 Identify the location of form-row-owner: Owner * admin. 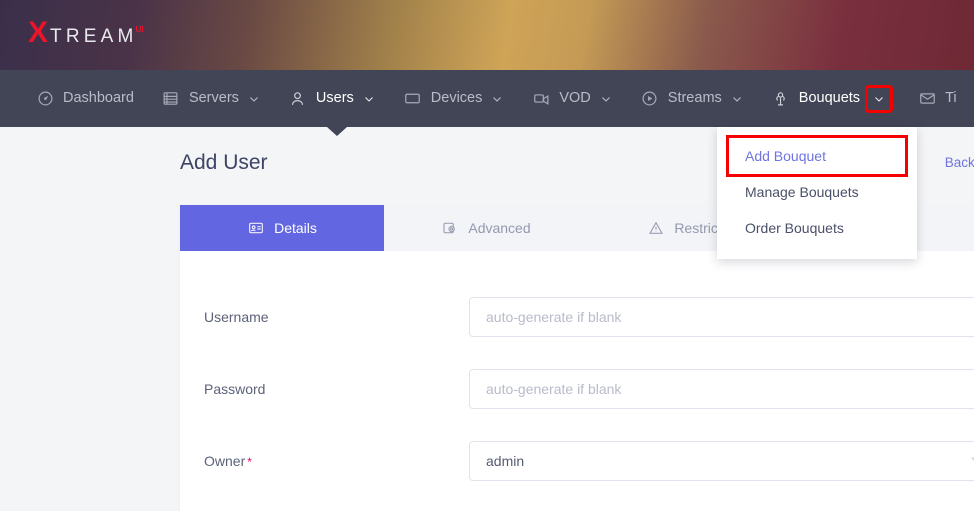
(577, 461).